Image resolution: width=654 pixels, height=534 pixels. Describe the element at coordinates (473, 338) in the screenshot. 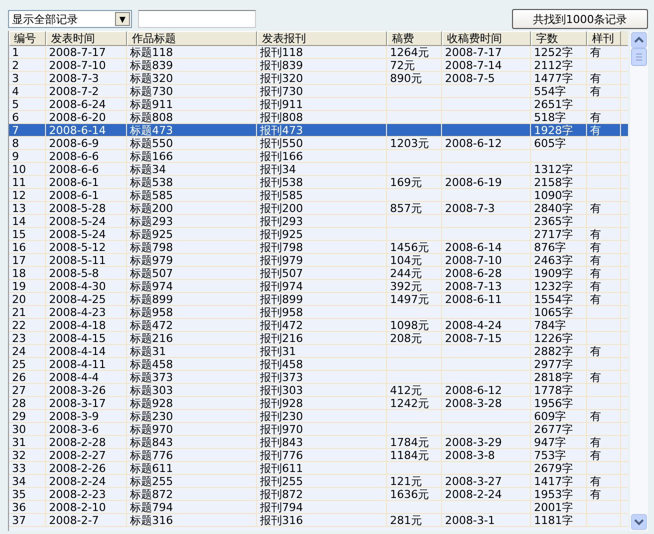

I see `table-cell: 2008-7-15` at that location.